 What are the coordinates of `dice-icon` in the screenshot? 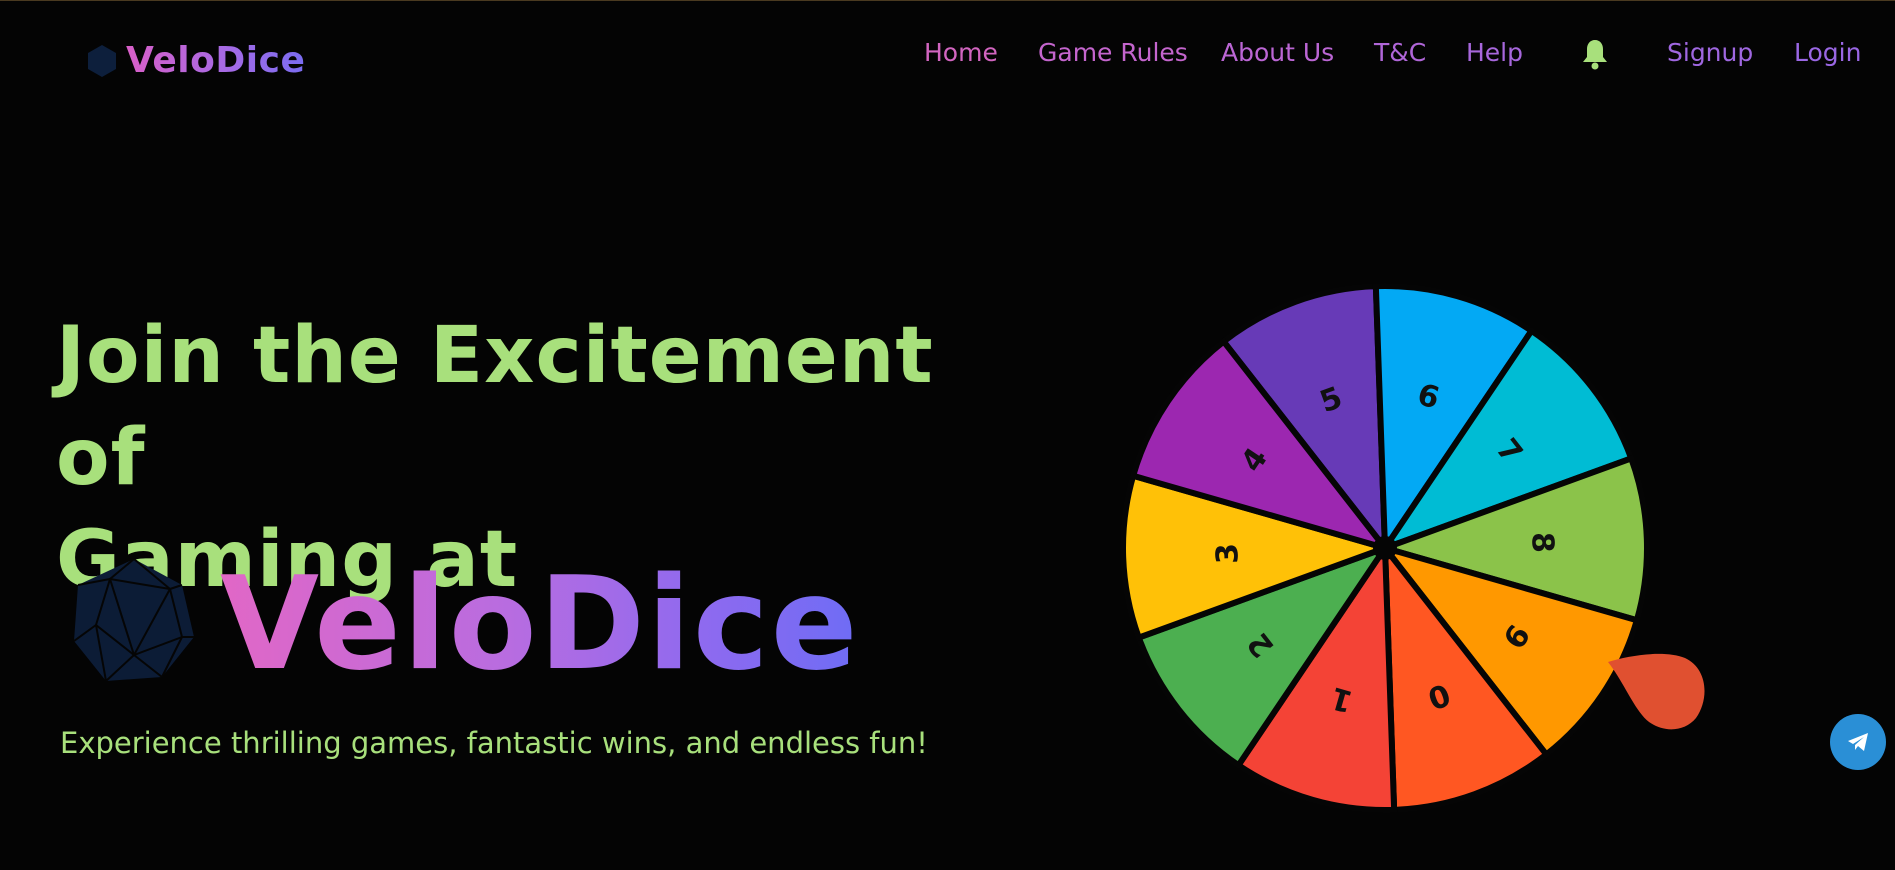 It's located at (102, 60).